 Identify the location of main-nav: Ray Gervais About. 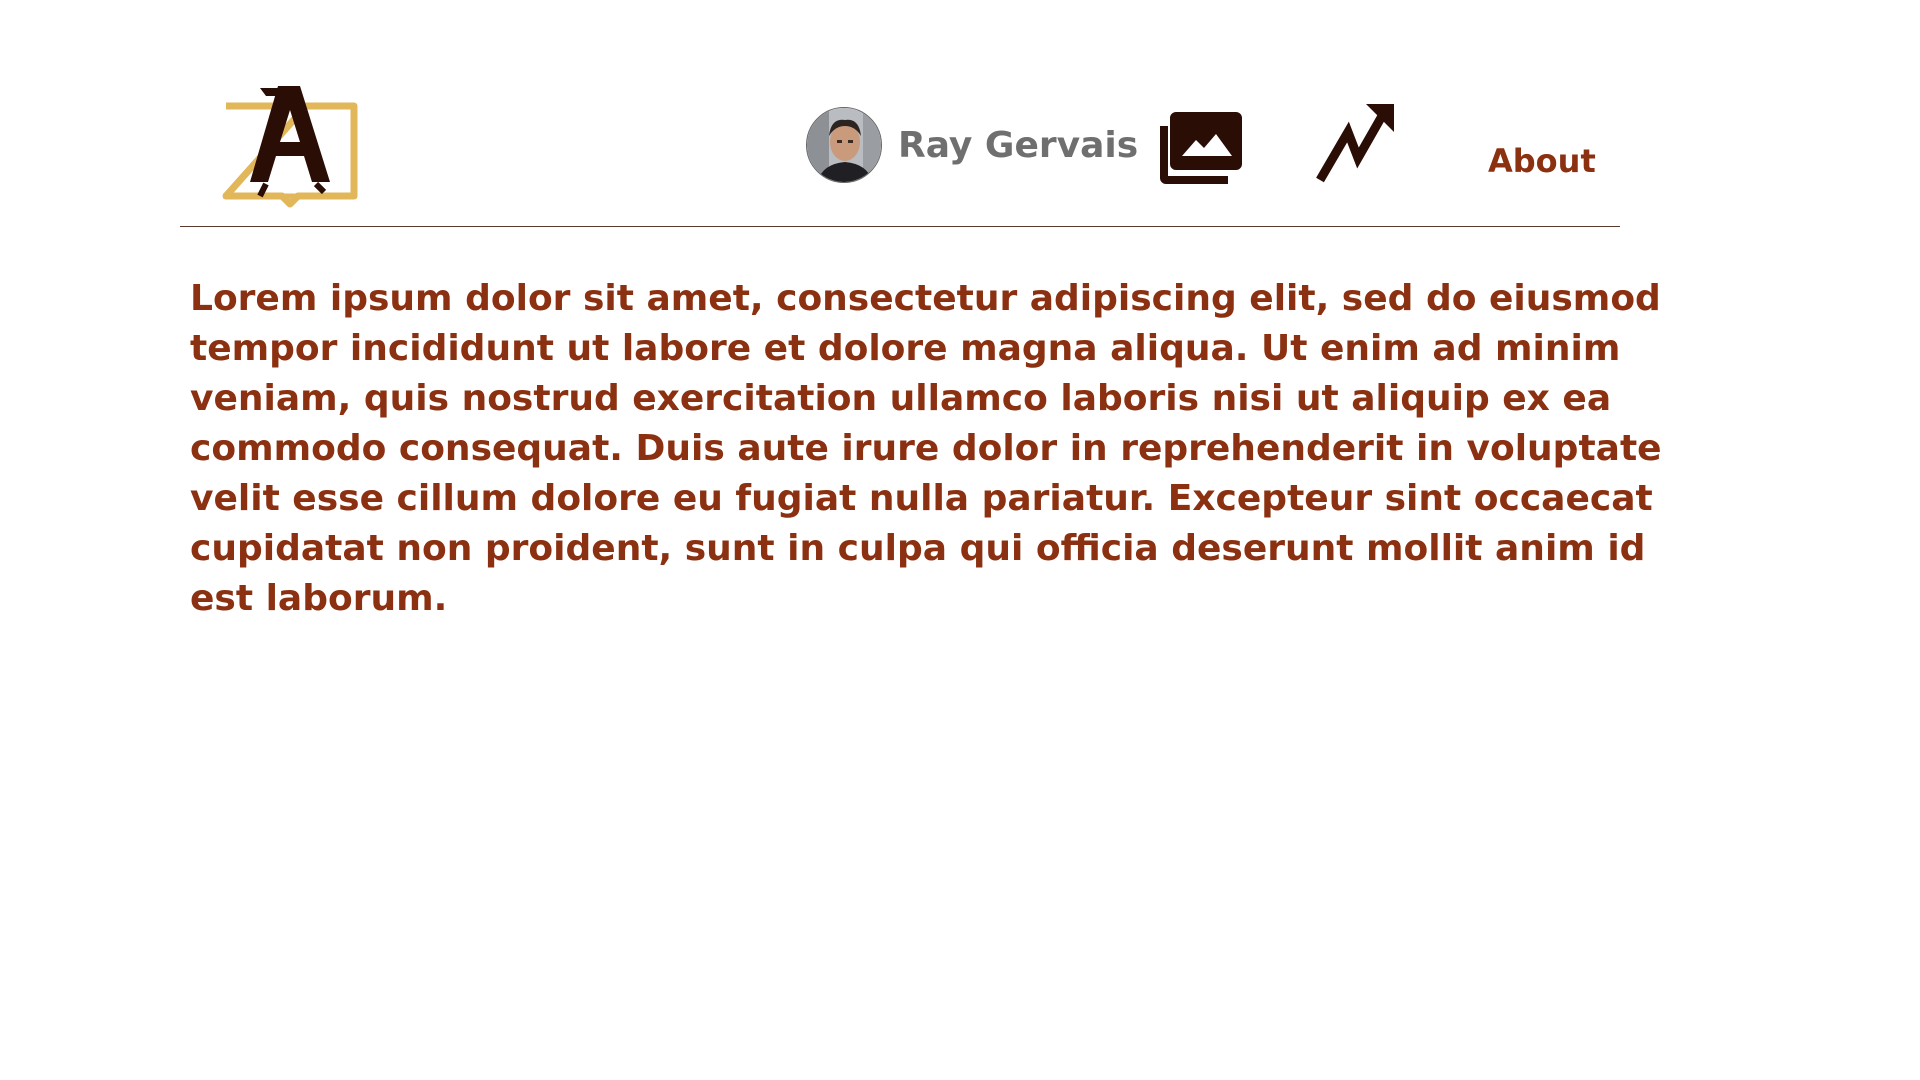
(960, 150).